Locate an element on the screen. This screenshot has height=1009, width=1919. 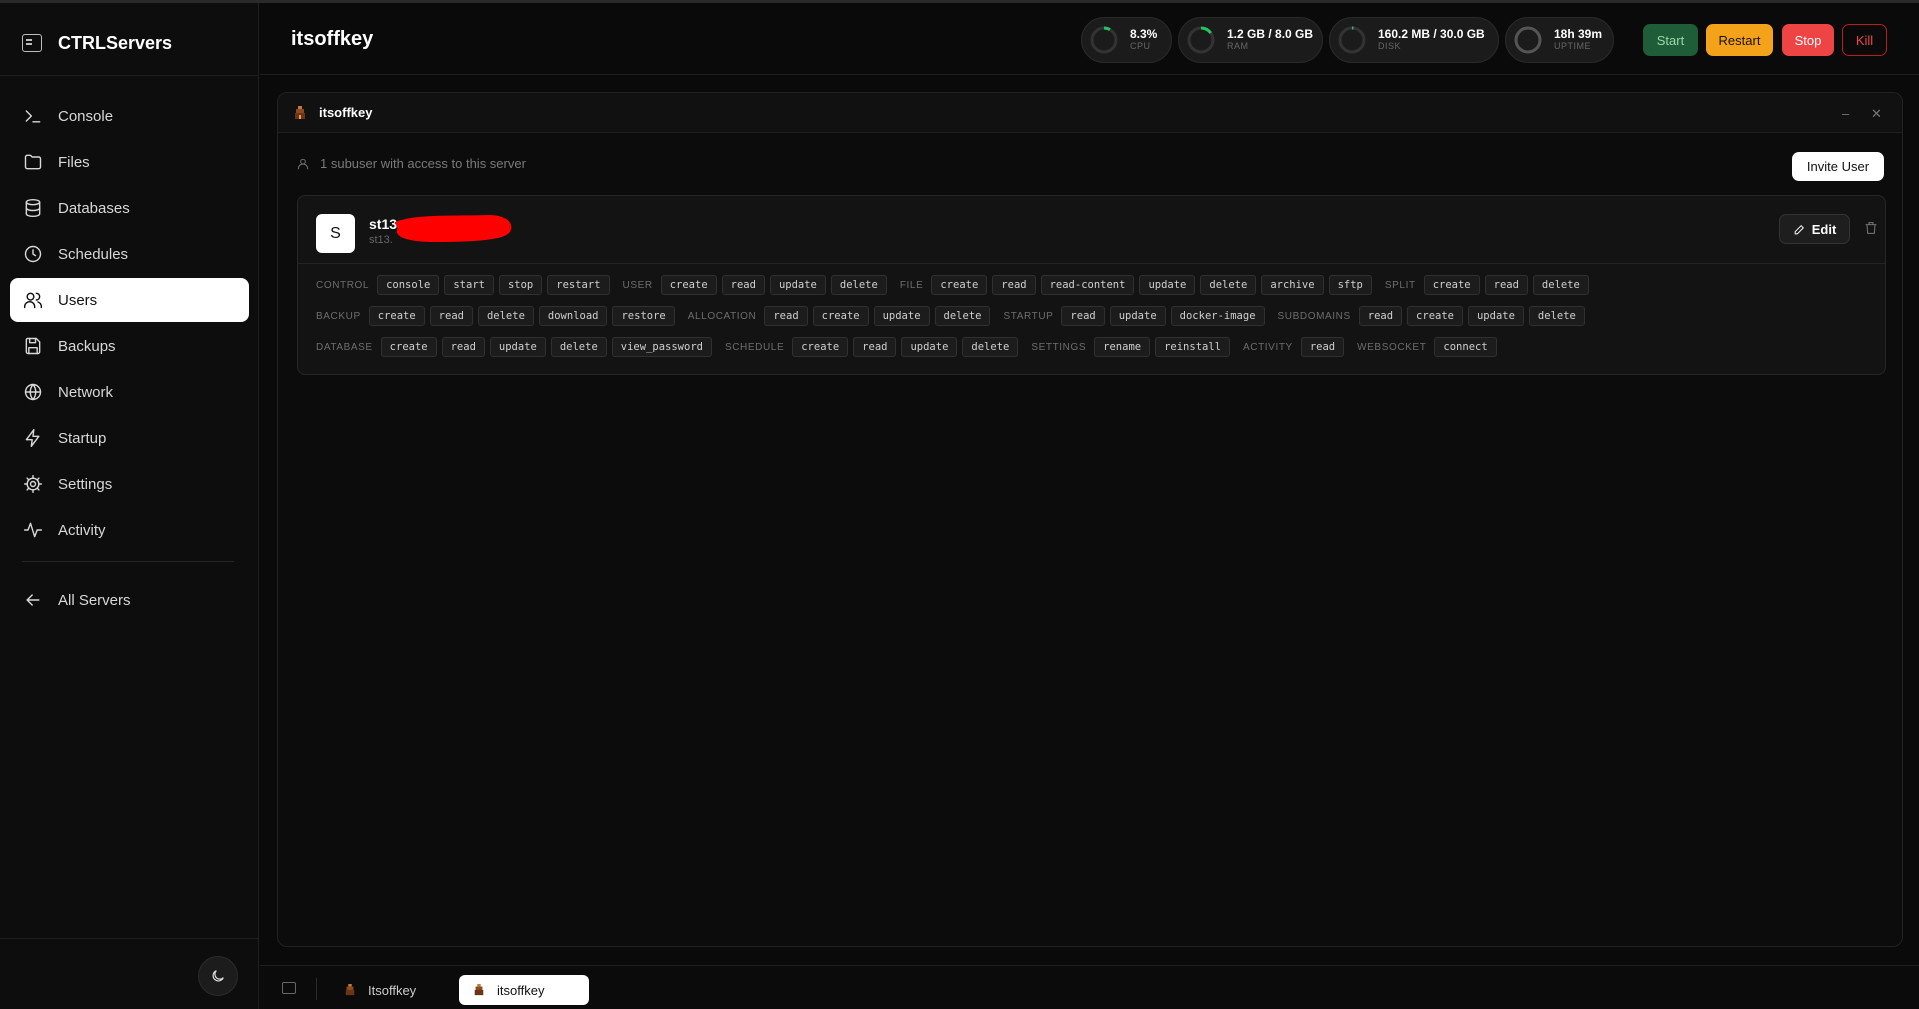
delete-subuser-button is located at coordinates (1871, 228).